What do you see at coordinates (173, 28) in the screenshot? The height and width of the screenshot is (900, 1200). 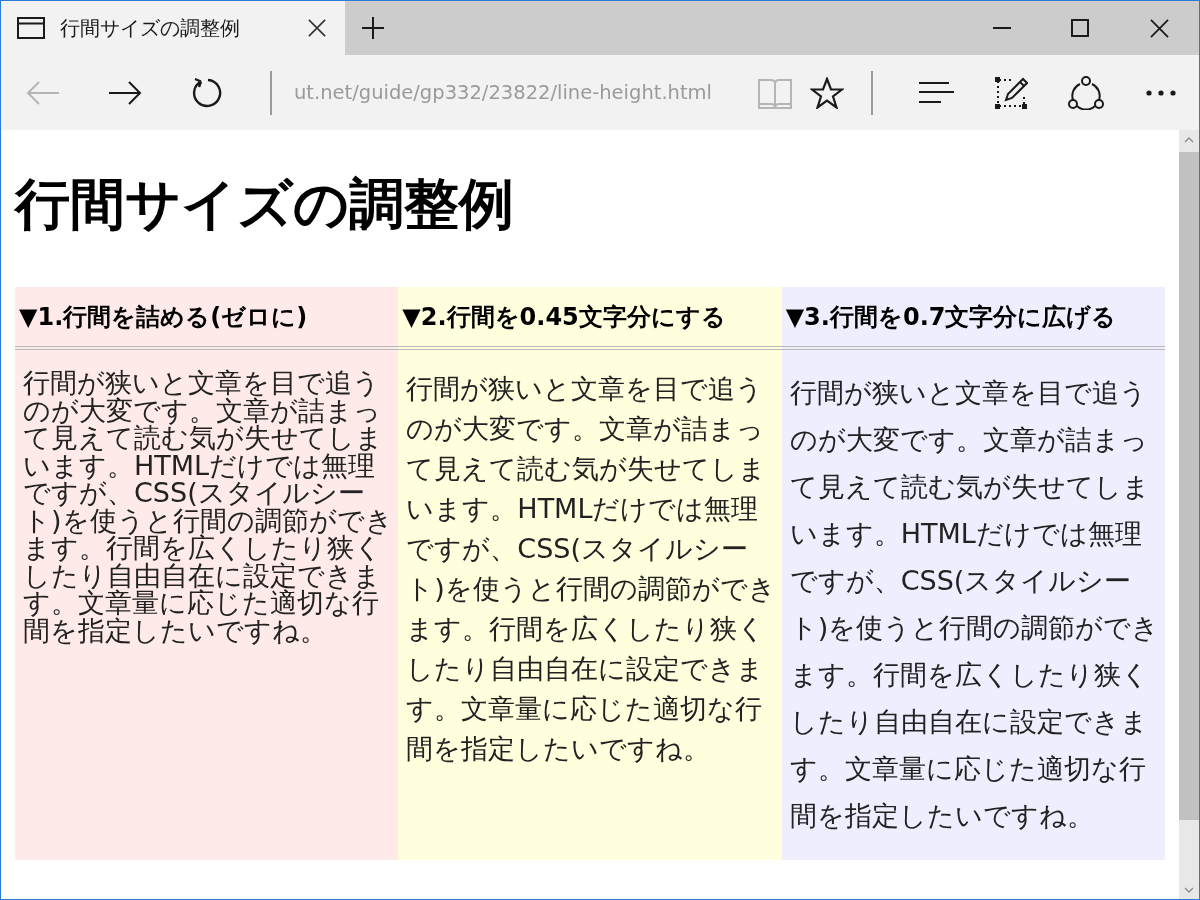 I see `browser-tab: 行間サイズの調整例` at bounding box center [173, 28].